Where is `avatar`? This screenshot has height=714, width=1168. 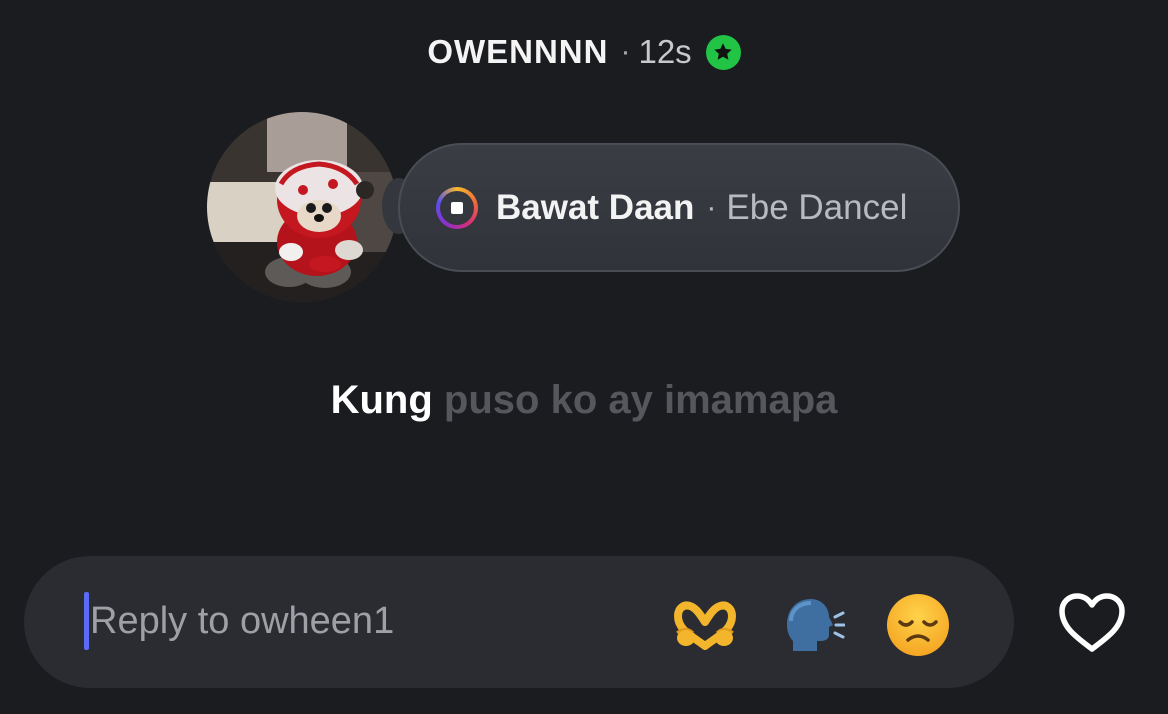
avatar is located at coordinates (302, 207).